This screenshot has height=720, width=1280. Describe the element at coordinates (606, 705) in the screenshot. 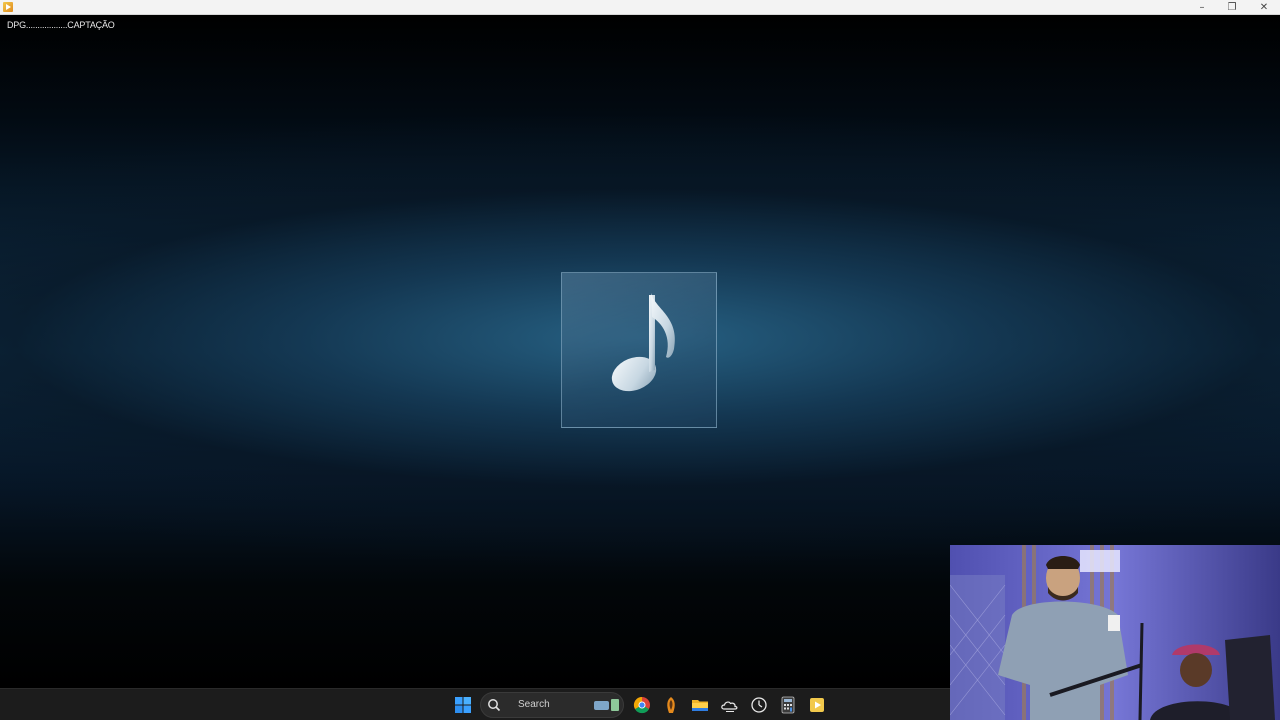

I see `search-highlight-icon` at that location.